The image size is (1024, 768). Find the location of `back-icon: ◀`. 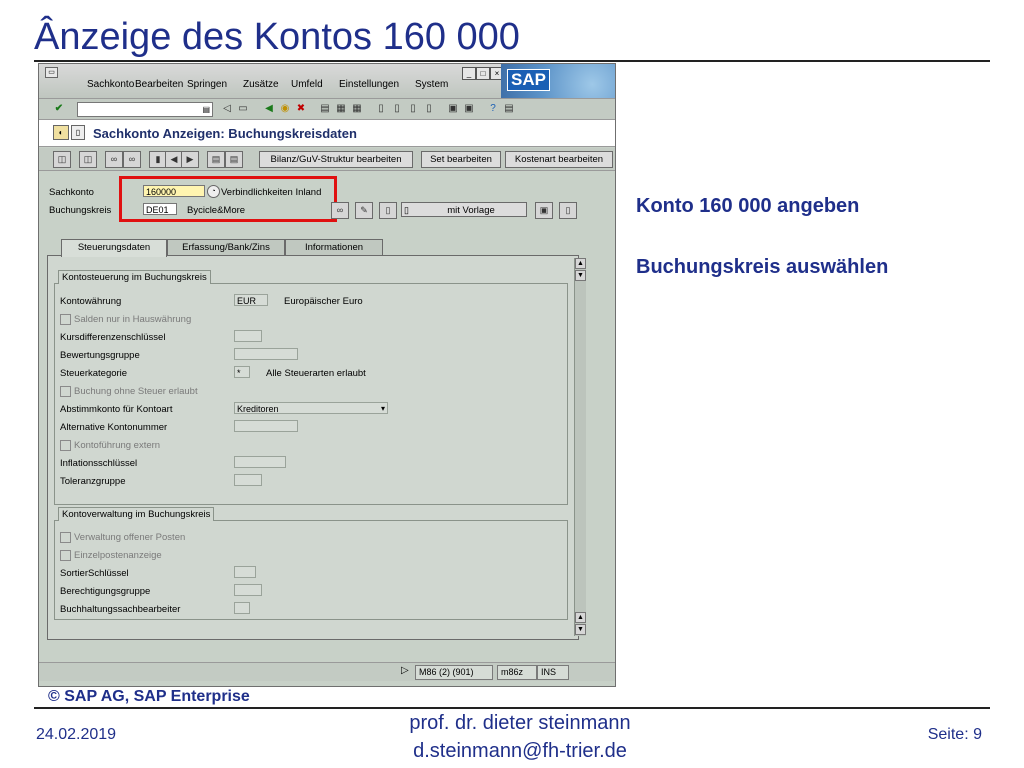

back-icon: ◀ is located at coordinates (269, 108).